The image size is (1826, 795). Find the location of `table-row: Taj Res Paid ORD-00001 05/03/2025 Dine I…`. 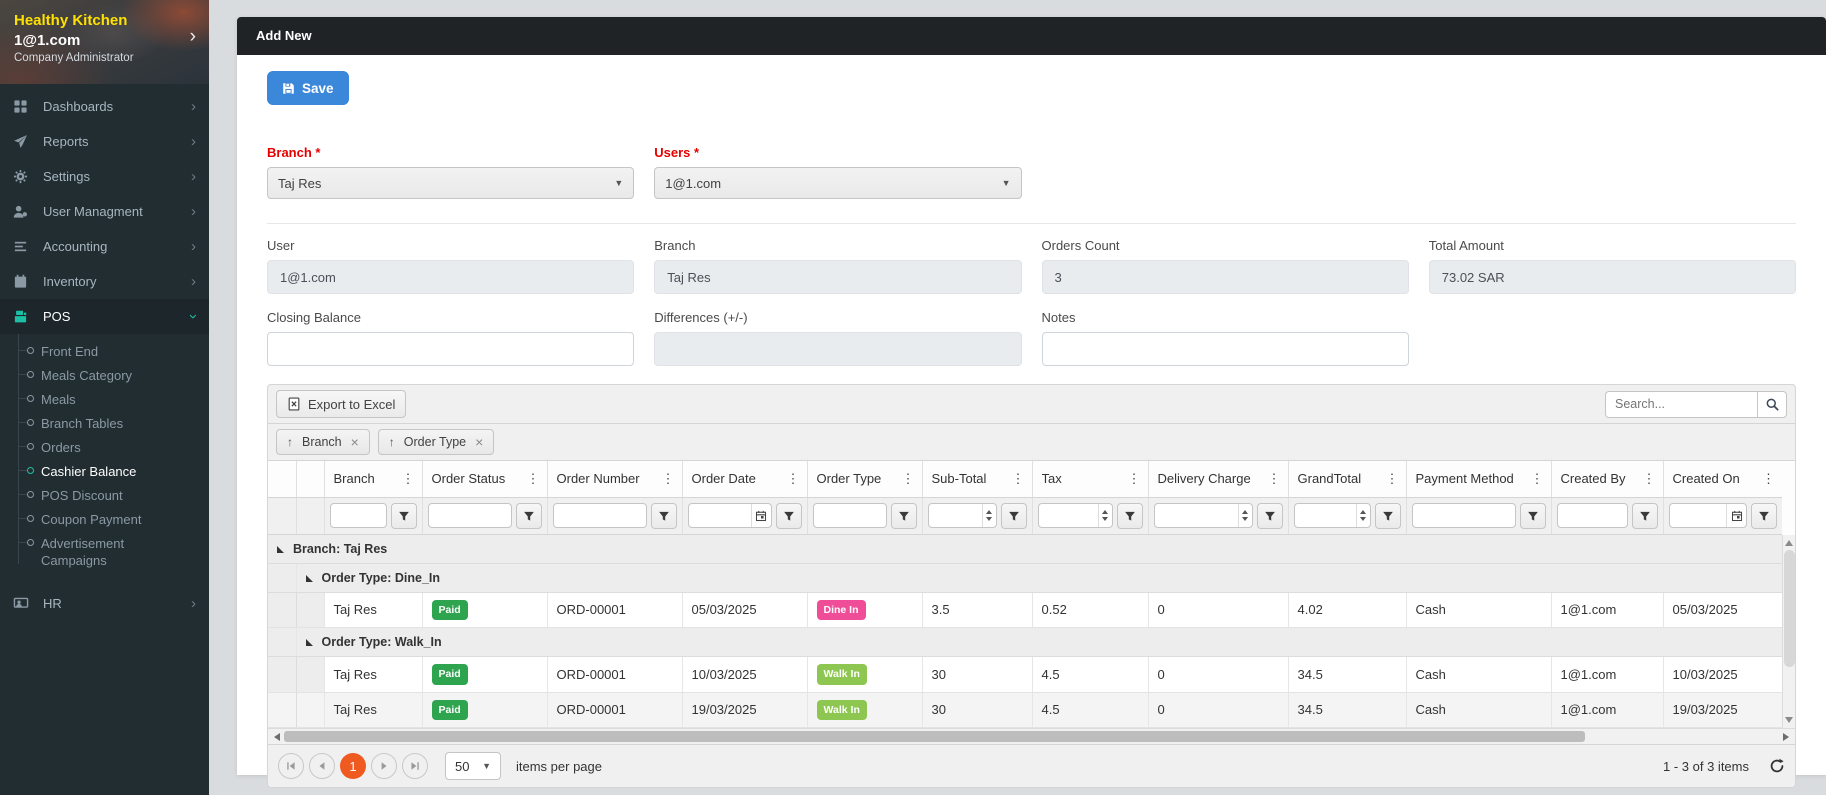

table-row: Taj Res Paid ORD-00001 05/03/2025 Dine I… is located at coordinates (1025, 610).